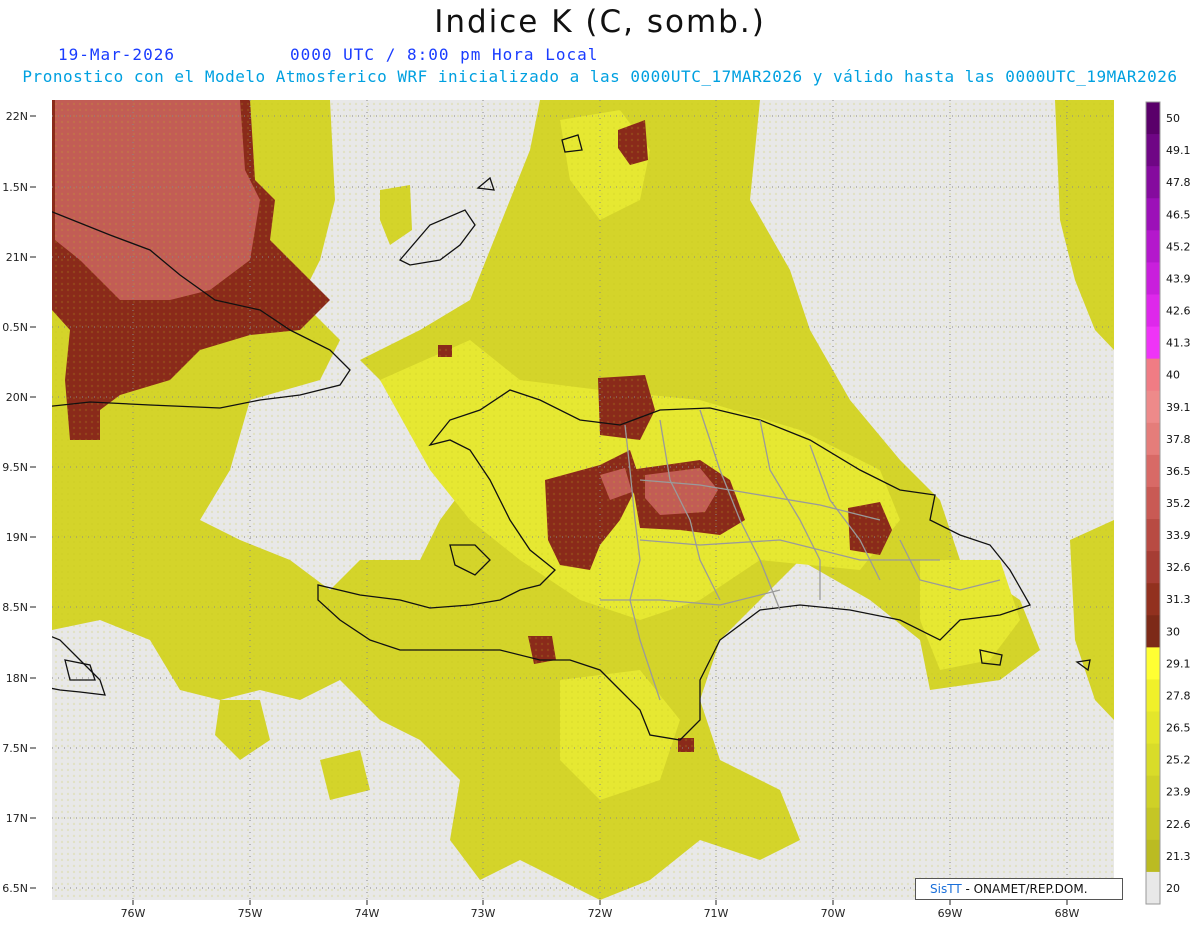 Image resolution: width=1200 pixels, height=927 pixels. I want to click on lat-label: 21N, so click(17, 257).